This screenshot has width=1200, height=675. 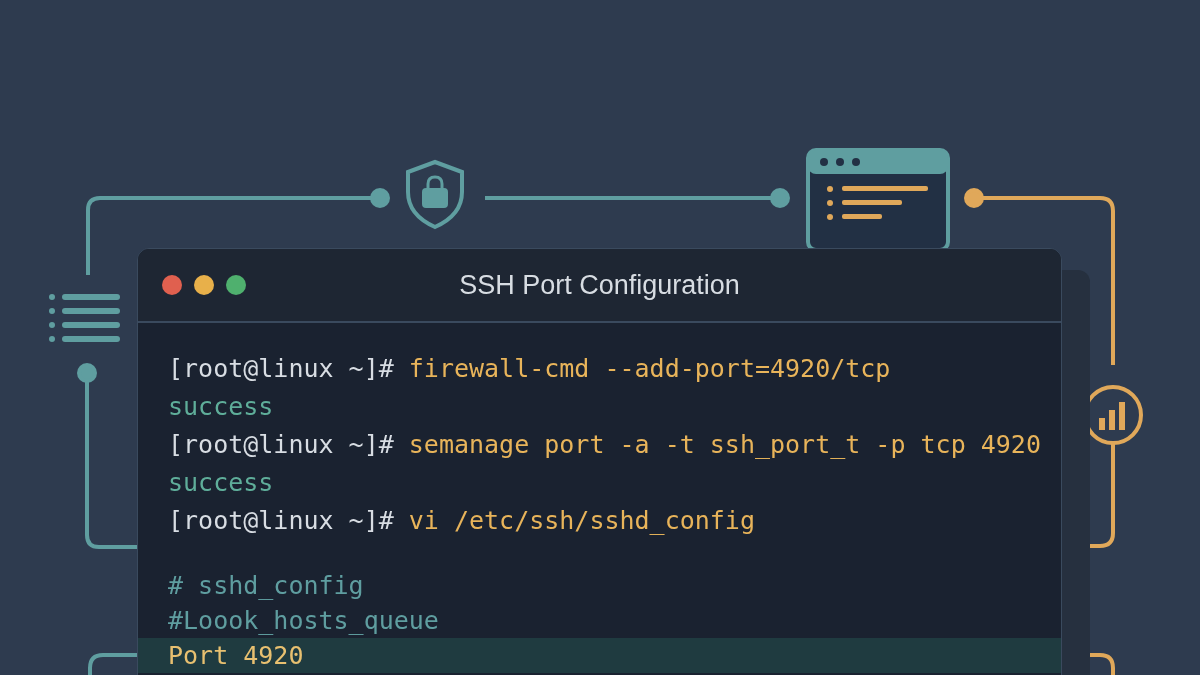 What do you see at coordinates (724, 444) in the screenshot?
I see `command-text: semanage port -a -t ssh_port_t -p tcp 4920` at bounding box center [724, 444].